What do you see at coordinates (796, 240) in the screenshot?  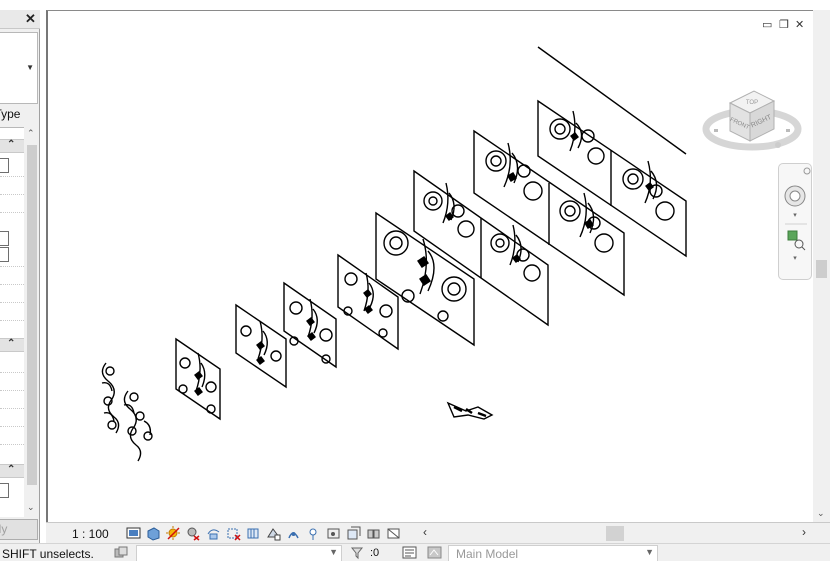 I see `zoom-region-icon` at bounding box center [796, 240].